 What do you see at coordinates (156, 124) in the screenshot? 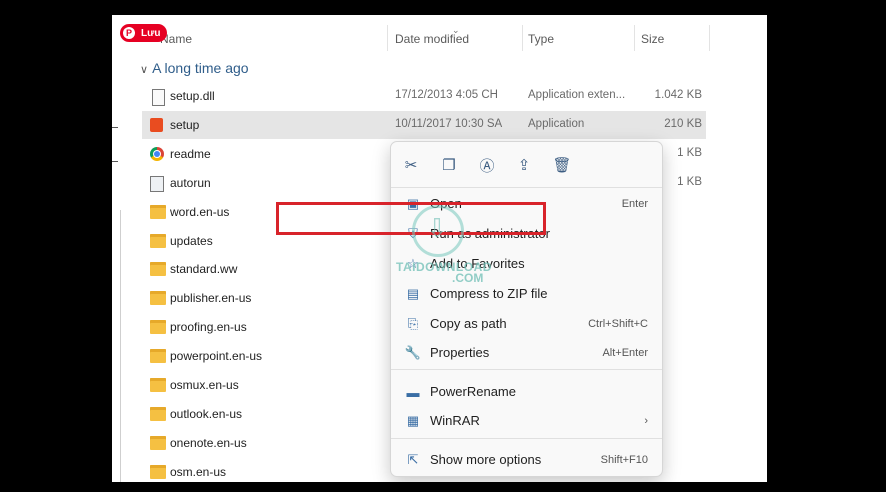
I see `office-icon` at bounding box center [156, 124].